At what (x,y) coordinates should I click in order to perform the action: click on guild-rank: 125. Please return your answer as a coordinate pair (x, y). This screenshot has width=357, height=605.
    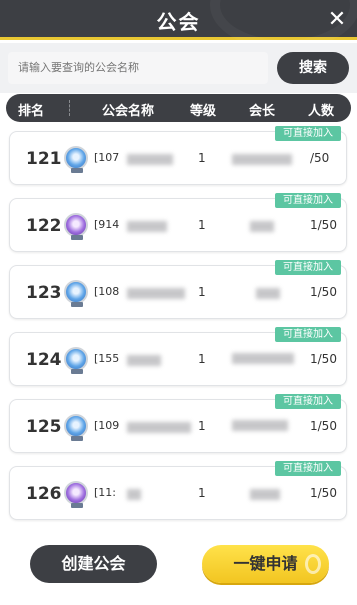
    Looking at the image, I should click on (44, 427).